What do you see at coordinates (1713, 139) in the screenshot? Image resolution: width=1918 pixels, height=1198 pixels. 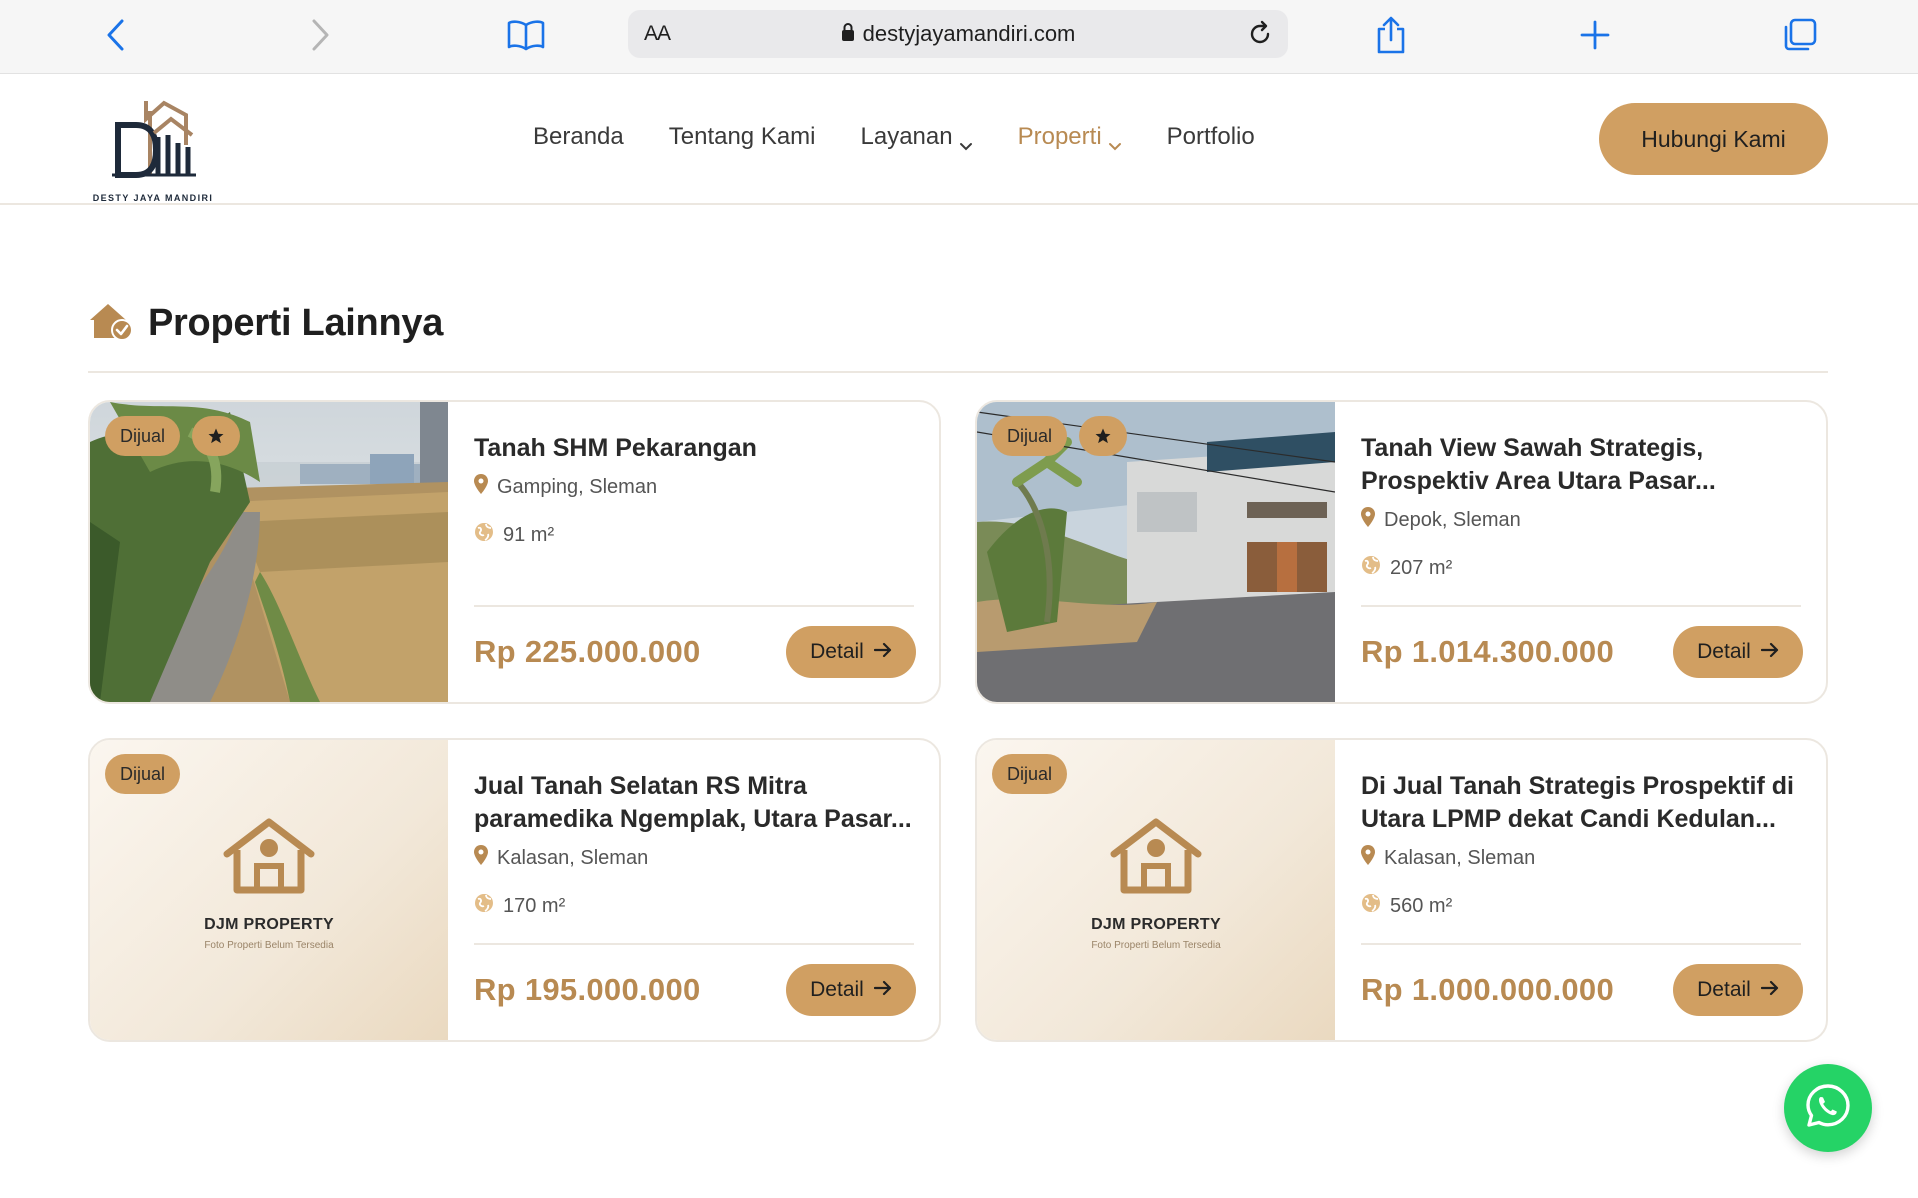 I see `contact-us-button: Hubungi Kami` at bounding box center [1713, 139].